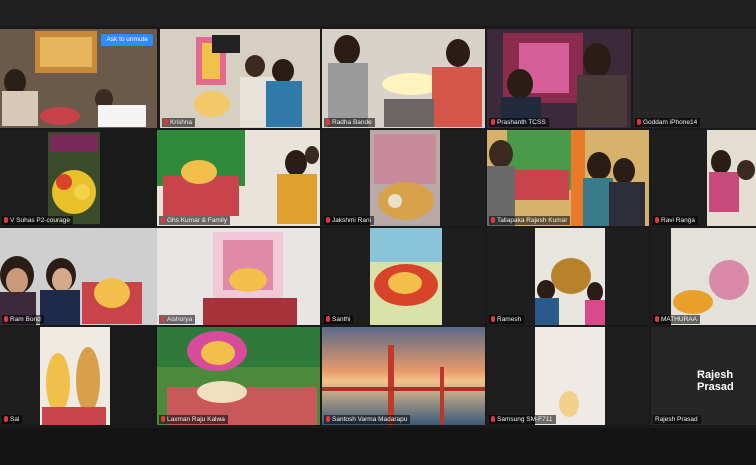 The width and height of the screenshot is (756, 465). What do you see at coordinates (238, 276) in the screenshot?
I see `video-tile-12: Aishorya` at bounding box center [238, 276].